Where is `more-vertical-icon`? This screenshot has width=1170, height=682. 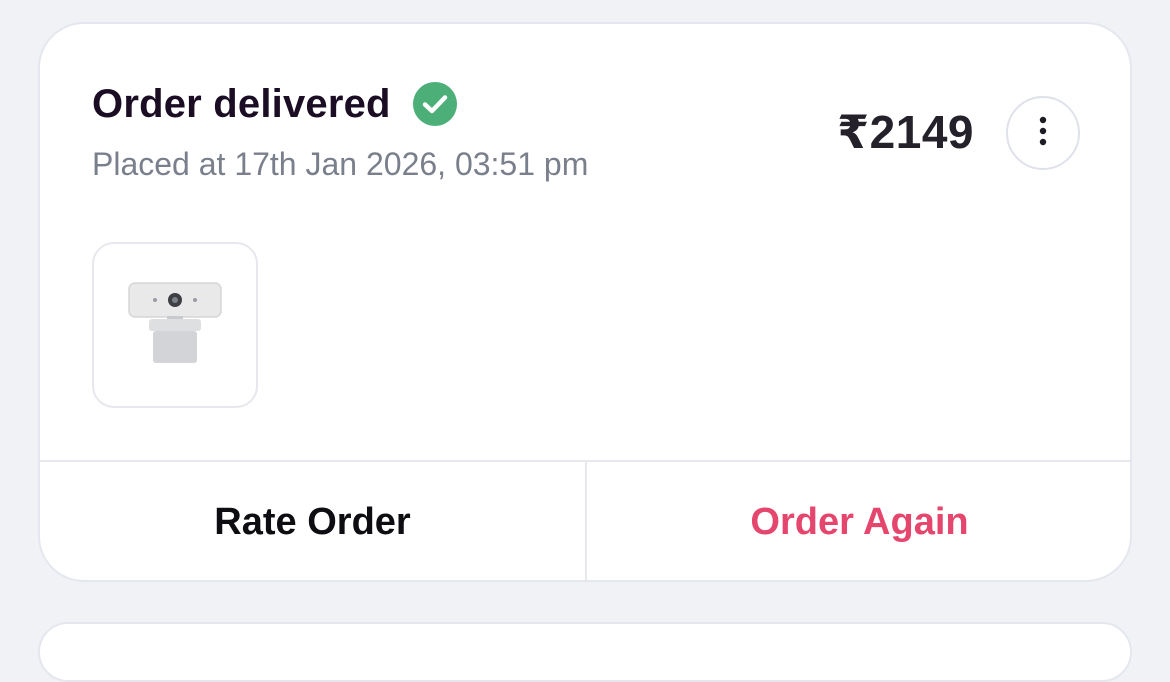 more-vertical-icon is located at coordinates (1043, 133).